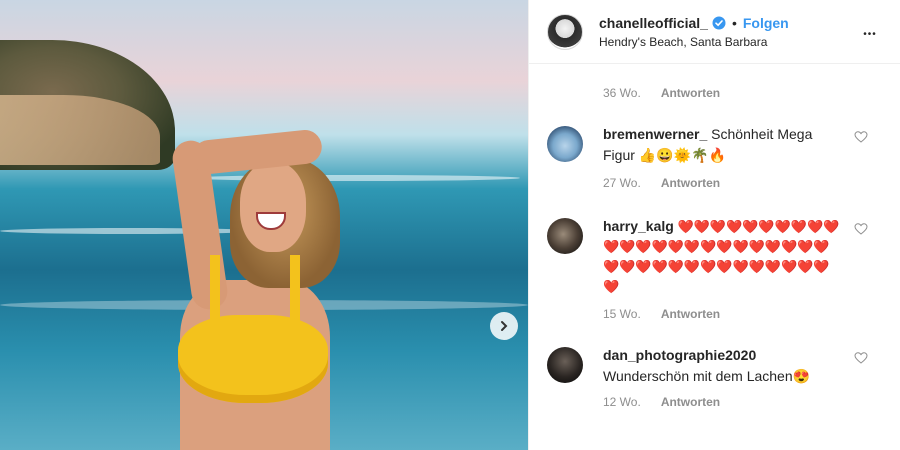 The width and height of the screenshot is (900, 450). Describe the element at coordinates (728, 23) in the screenshot. I see `header-line: chanelleofficial_ • Folgen` at that location.